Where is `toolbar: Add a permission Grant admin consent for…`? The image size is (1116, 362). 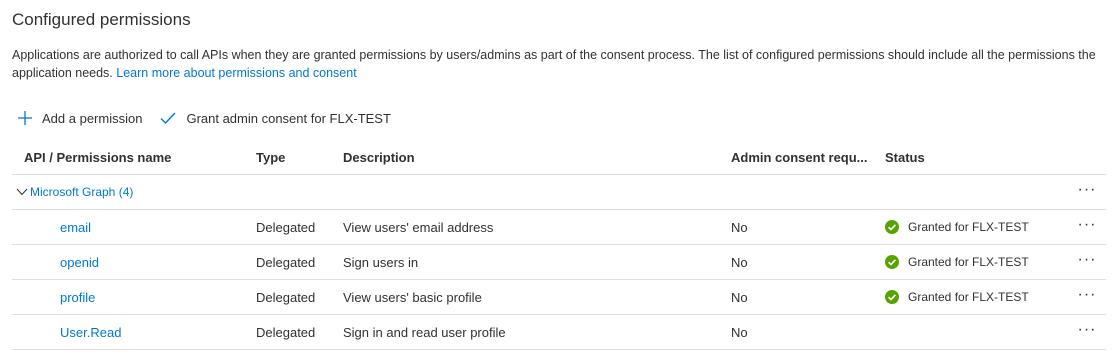
toolbar: Add a permission Grant admin consent for… is located at coordinates (204, 118).